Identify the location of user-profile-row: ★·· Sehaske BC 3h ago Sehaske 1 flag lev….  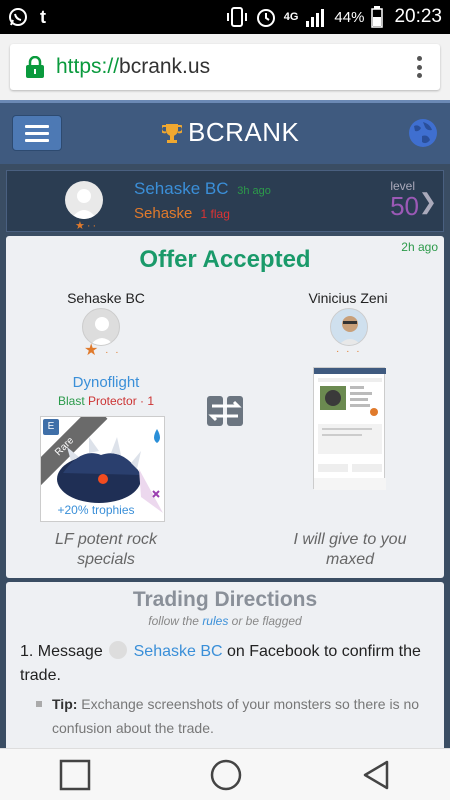
(225, 201).